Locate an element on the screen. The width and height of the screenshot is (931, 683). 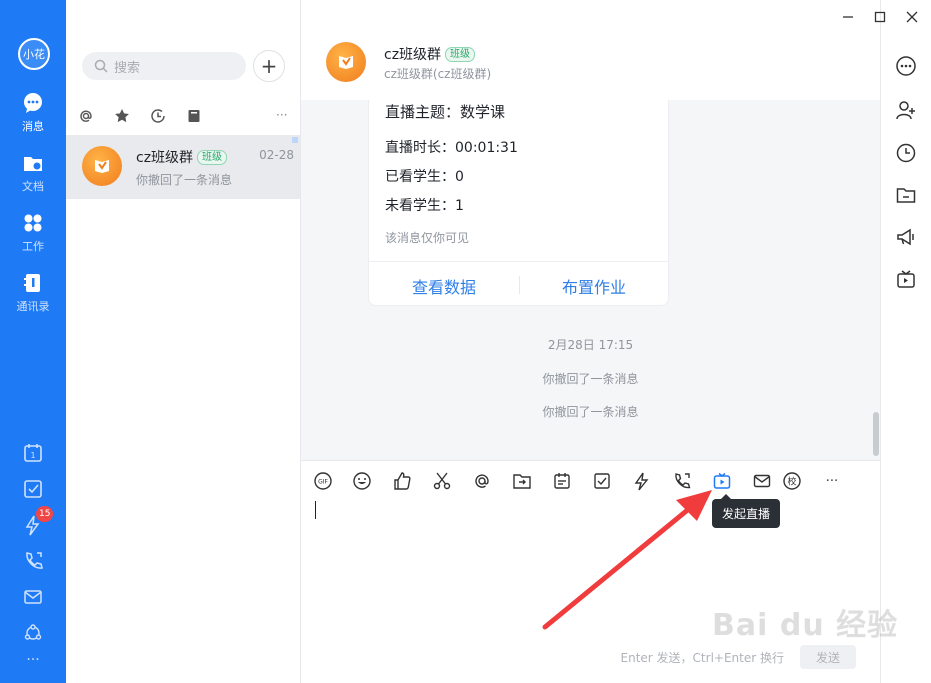
nav-item-messages: 消息 is located at coordinates (33, 113).